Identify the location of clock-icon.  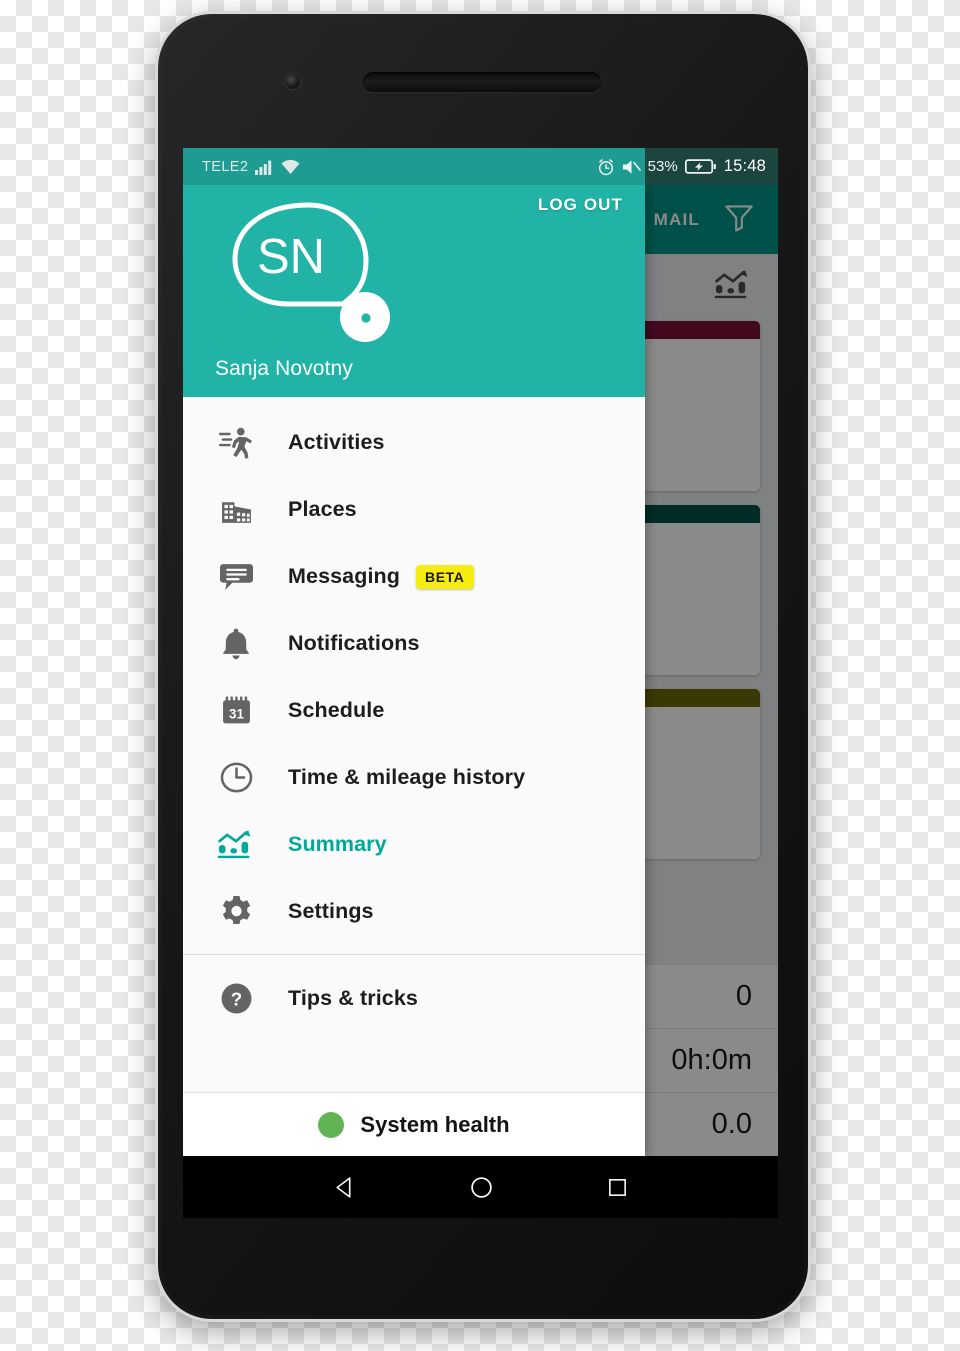
(236, 778).